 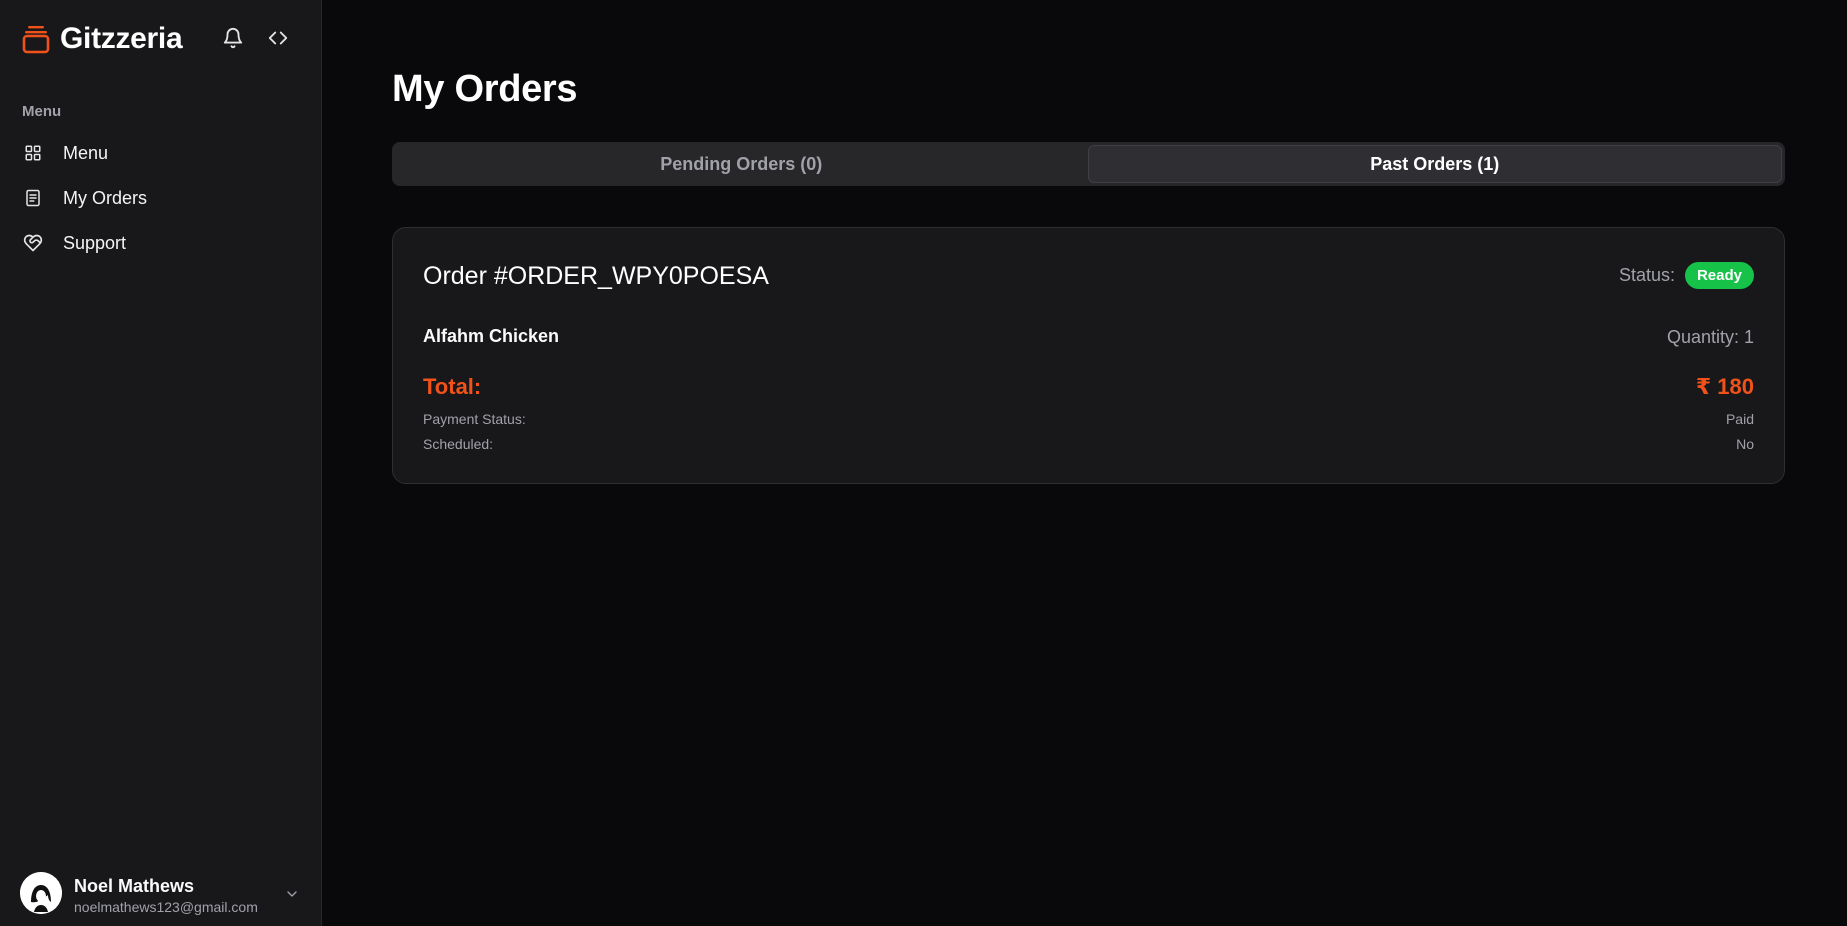 What do you see at coordinates (33, 153) in the screenshot?
I see `grid-icon` at bounding box center [33, 153].